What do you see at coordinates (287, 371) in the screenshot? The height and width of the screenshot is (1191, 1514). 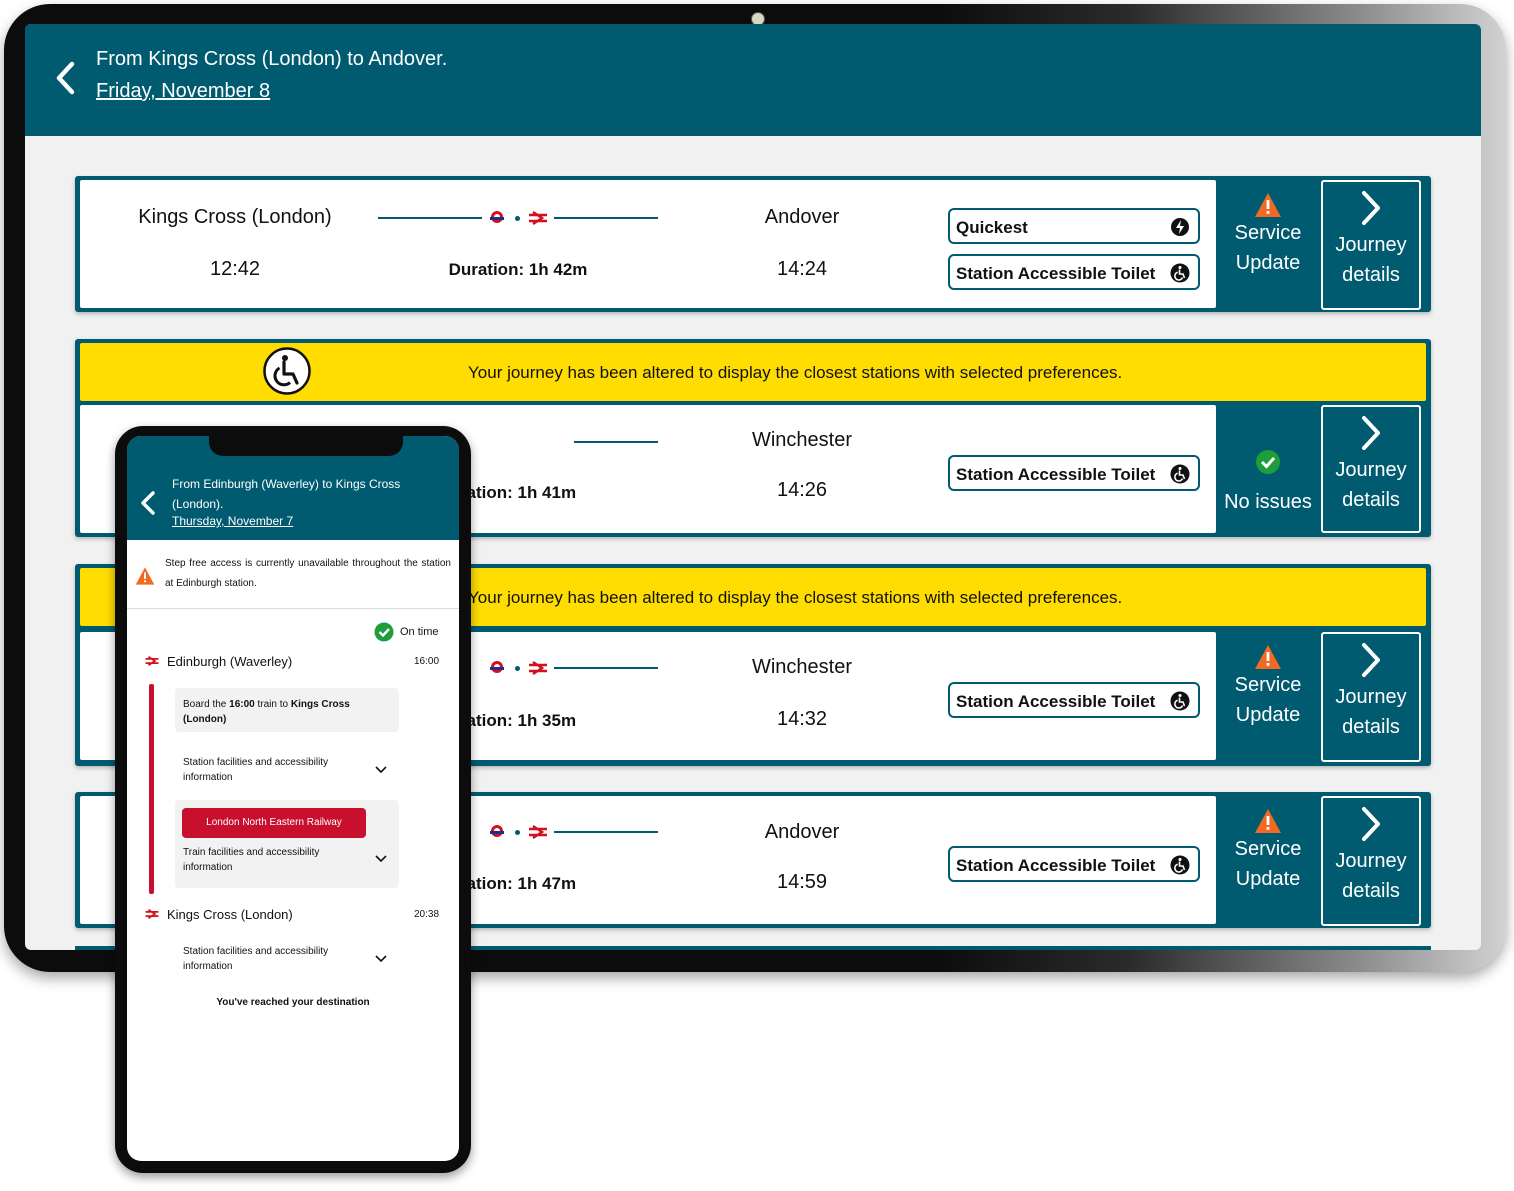 I see `wheelchair-icon` at bounding box center [287, 371].